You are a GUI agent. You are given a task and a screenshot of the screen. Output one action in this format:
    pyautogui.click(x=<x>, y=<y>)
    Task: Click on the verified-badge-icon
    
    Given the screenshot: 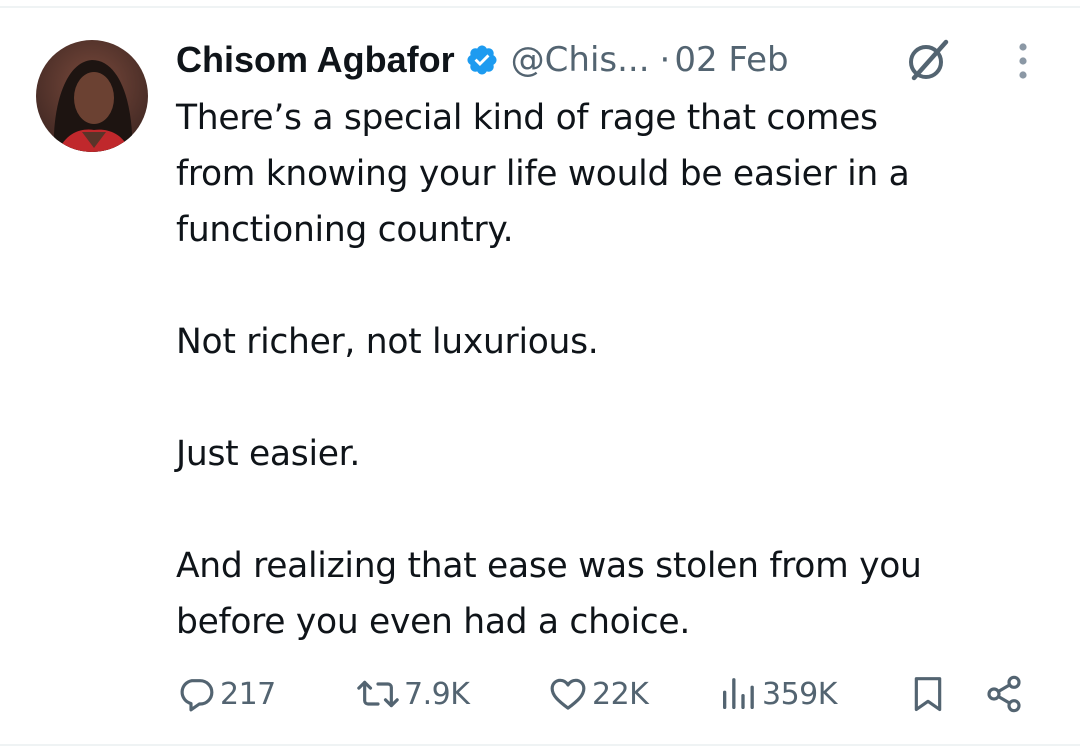 What is the action you would take?
    pyautogui.click(x=482, y=60)
    